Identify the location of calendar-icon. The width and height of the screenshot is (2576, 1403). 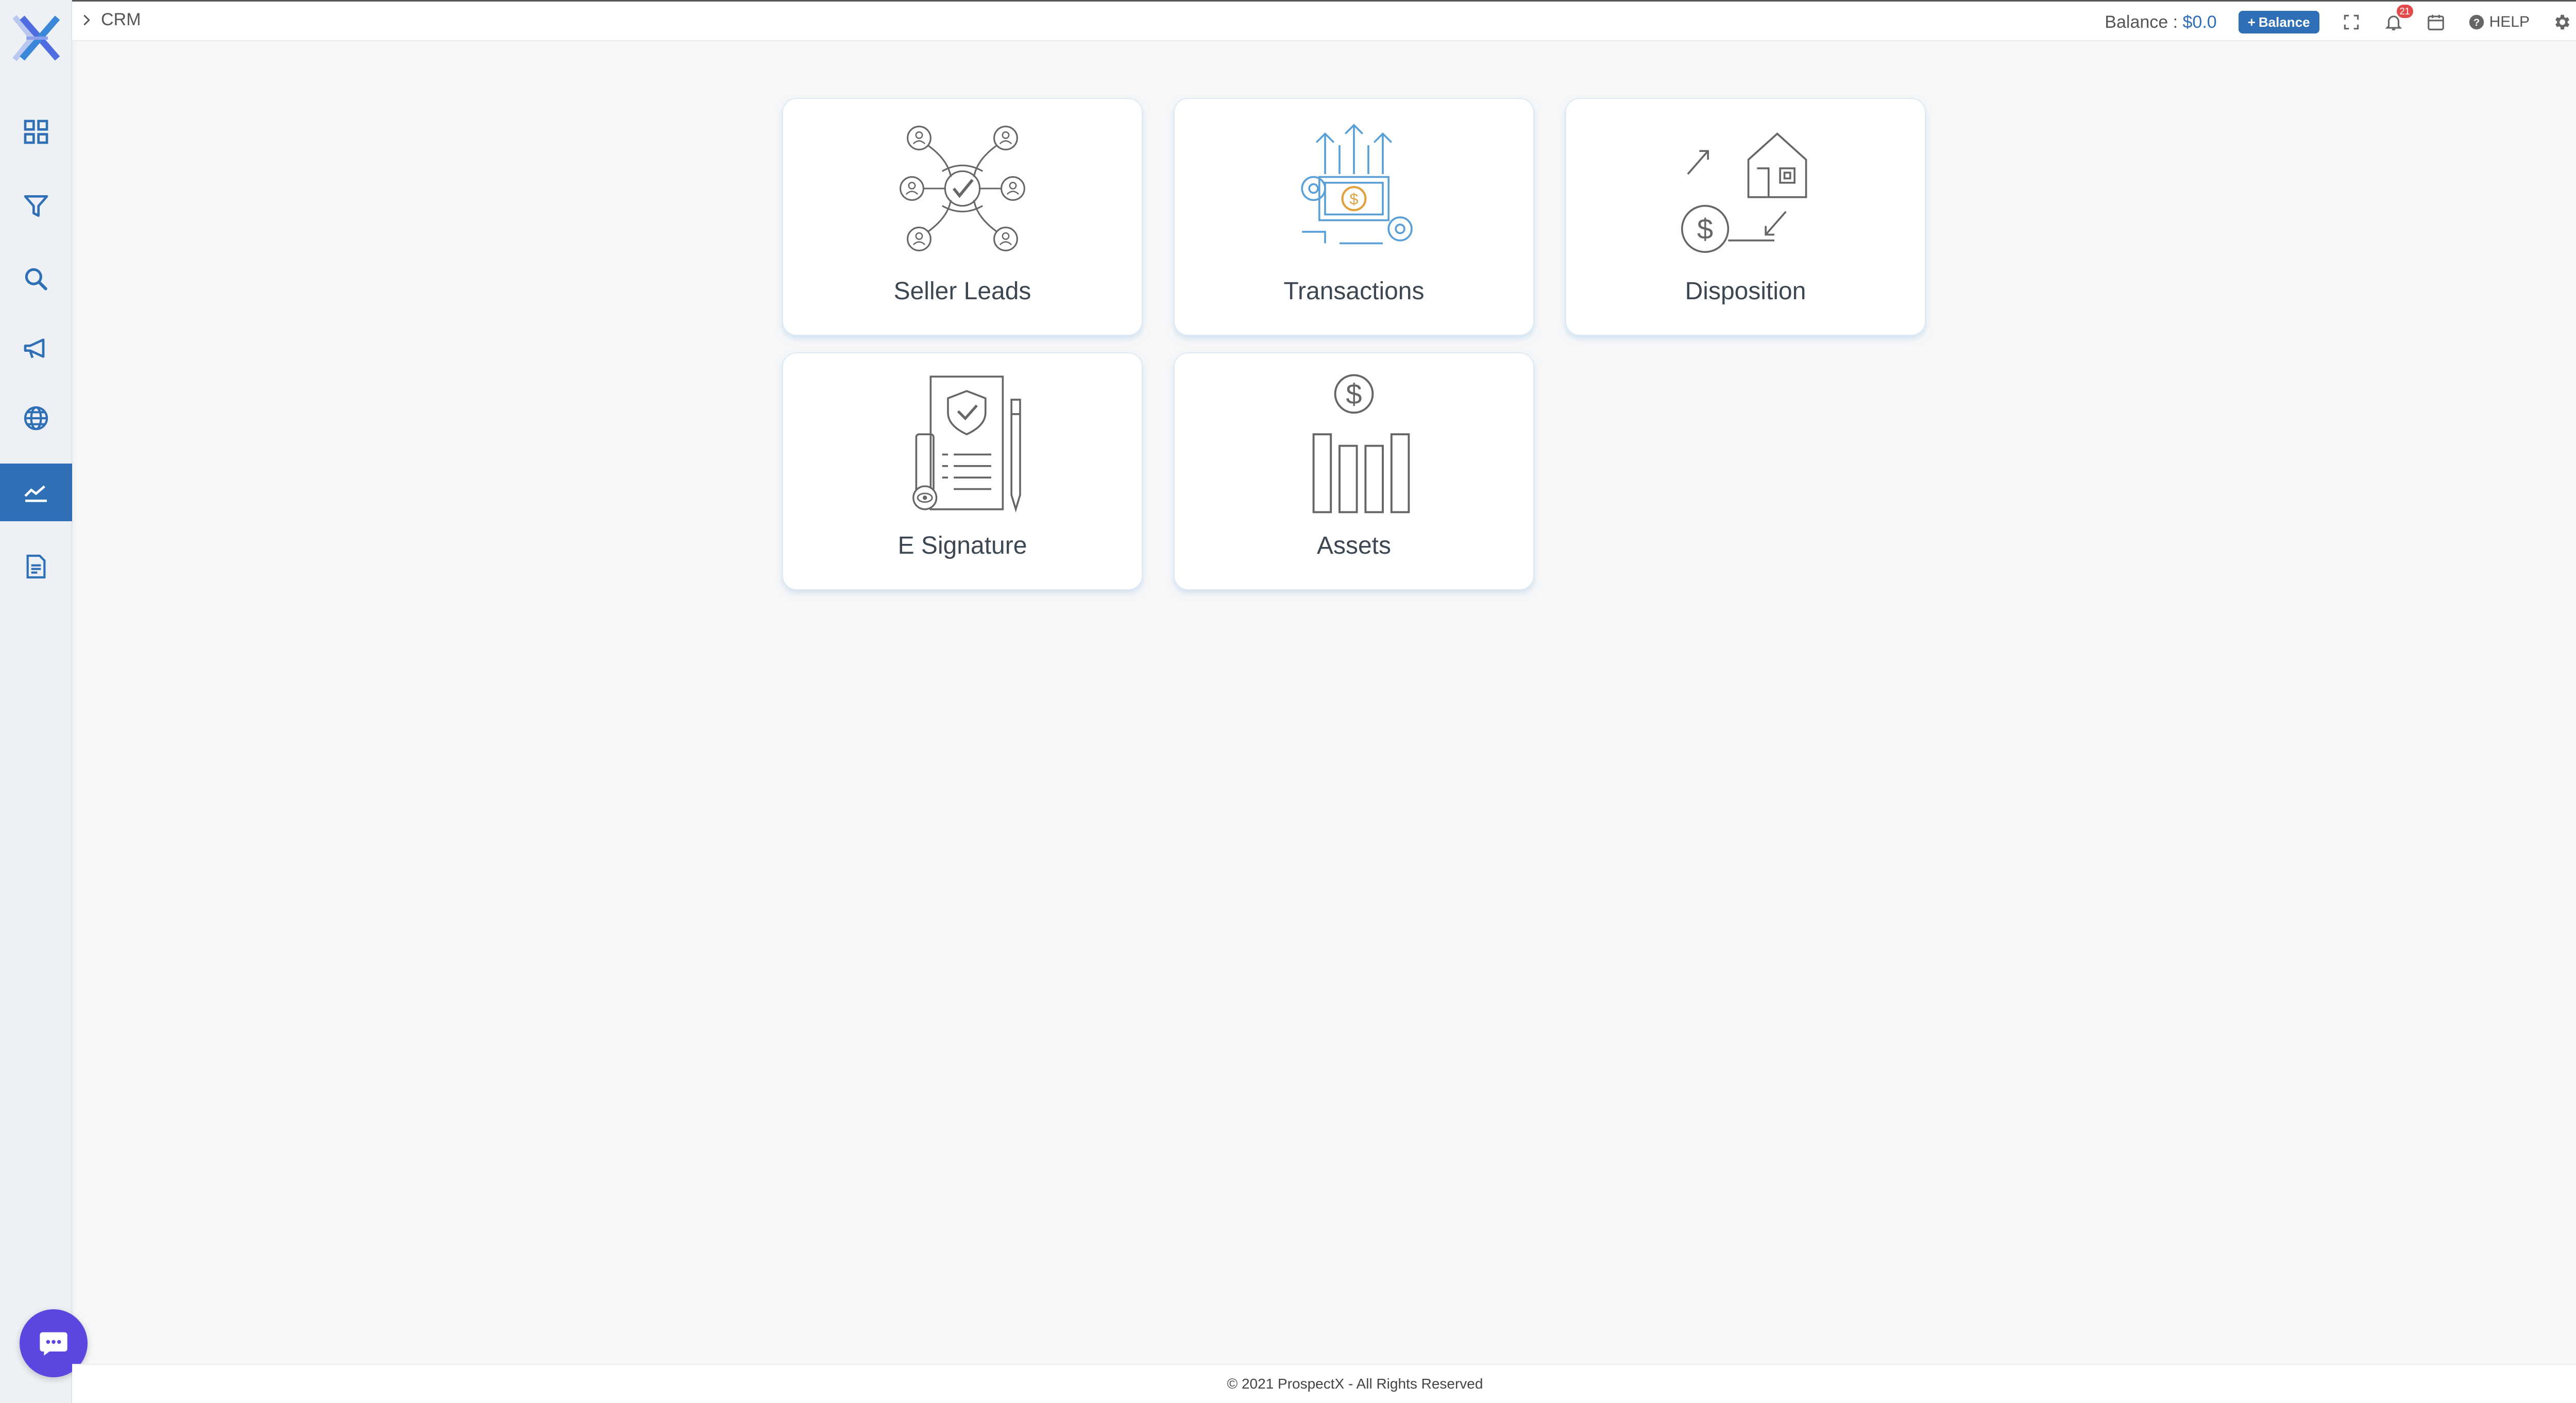
(2435, 22).